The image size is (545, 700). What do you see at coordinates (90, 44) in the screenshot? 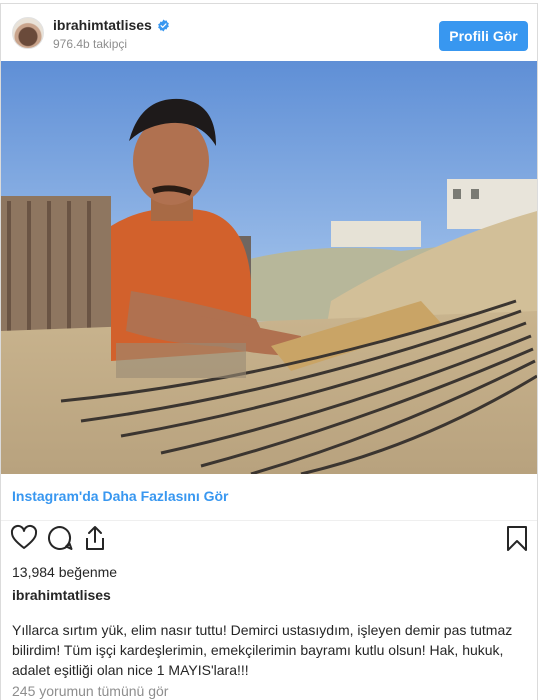
I see `follower-count: 976.4b takipçi` at bounding box center [90, 44].